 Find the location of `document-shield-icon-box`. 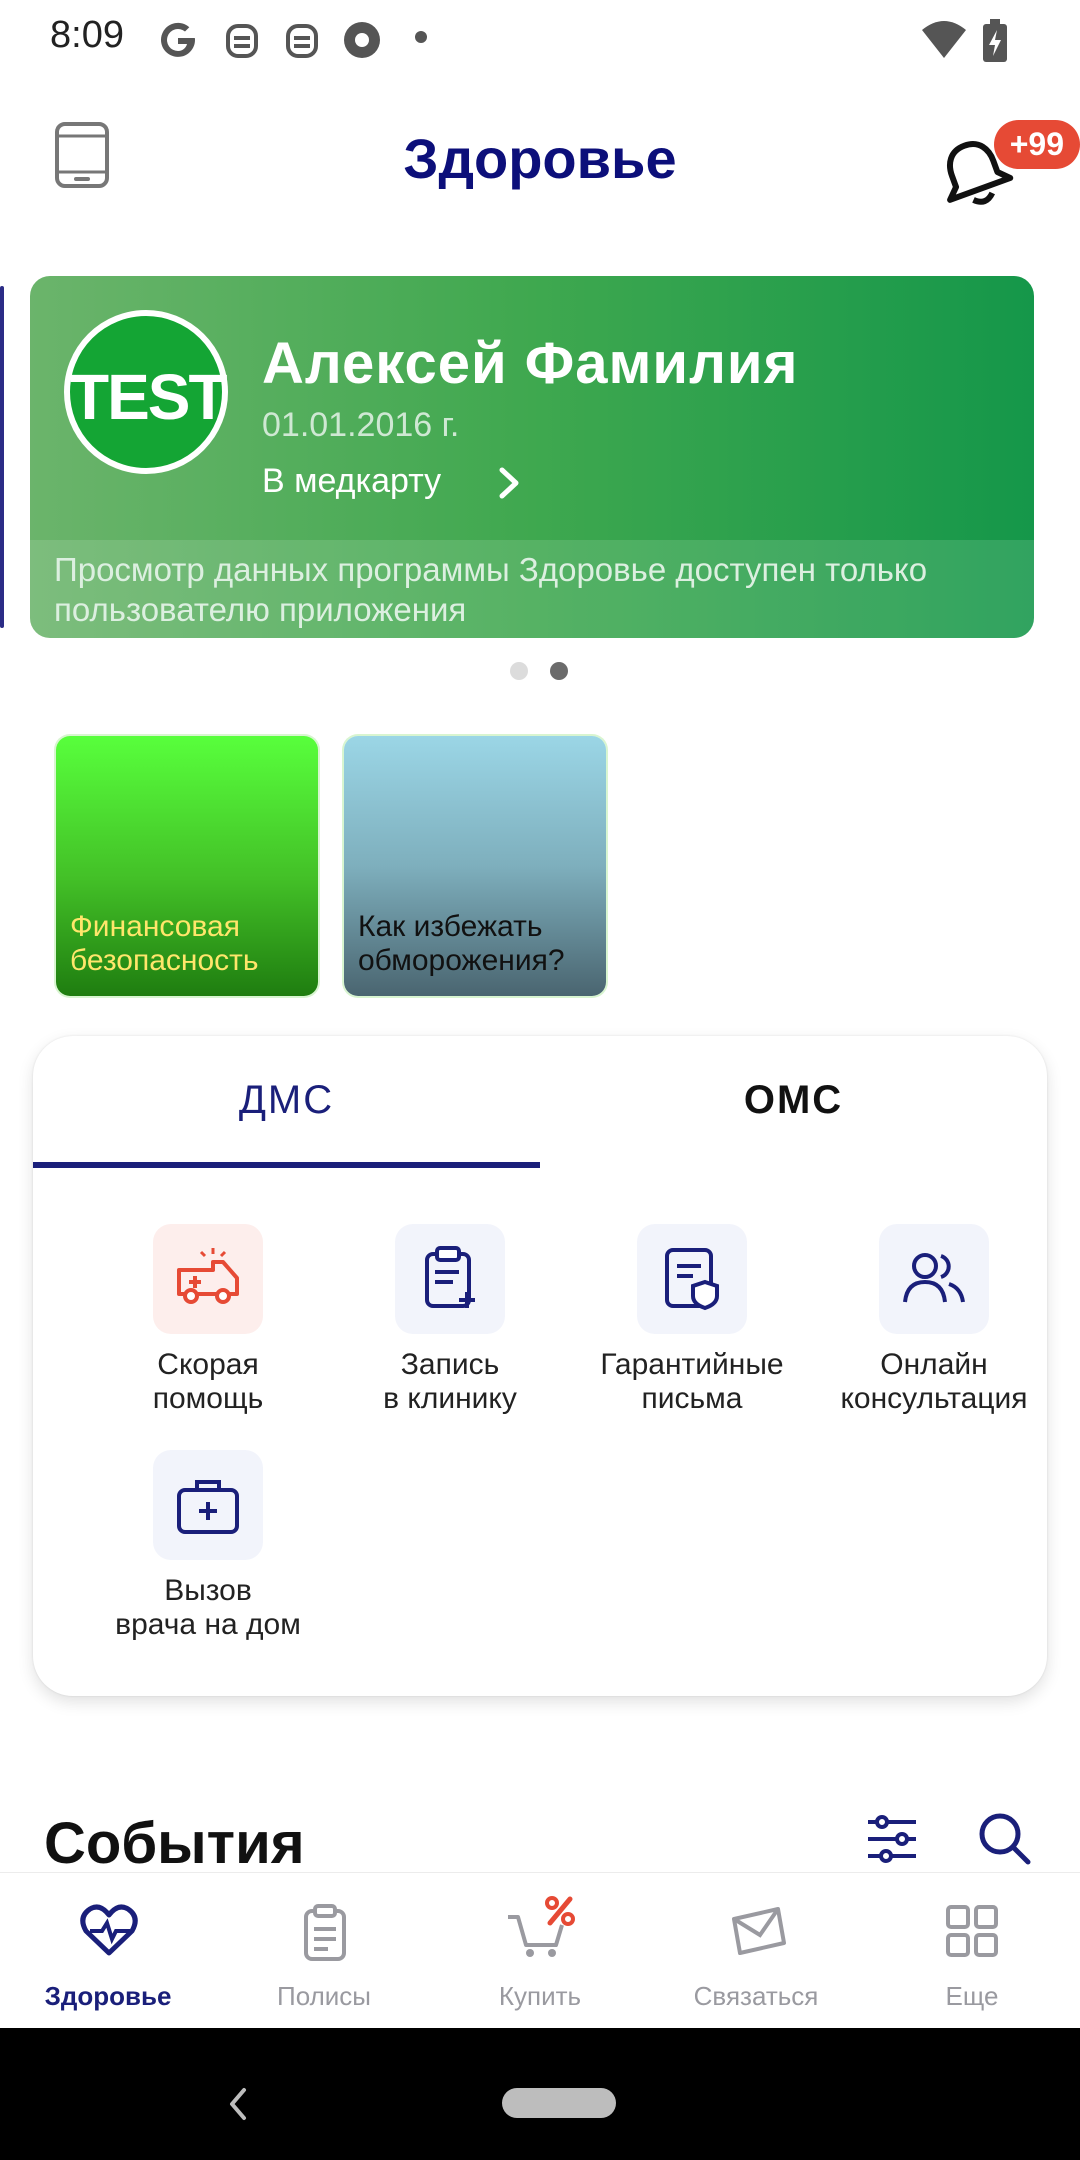

document-shield-icon-box is located at coordinates (692, 1279).